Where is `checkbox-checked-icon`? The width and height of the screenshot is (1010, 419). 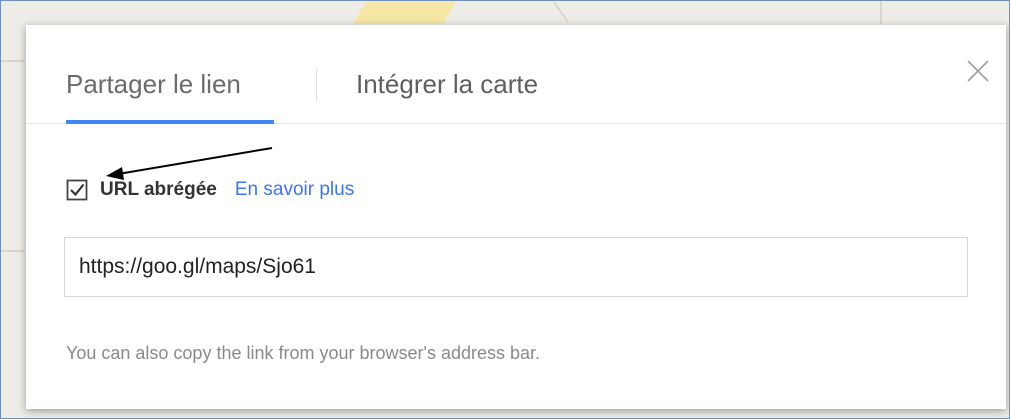
checkbox-checked-icon is located at coordinates (77, 190).